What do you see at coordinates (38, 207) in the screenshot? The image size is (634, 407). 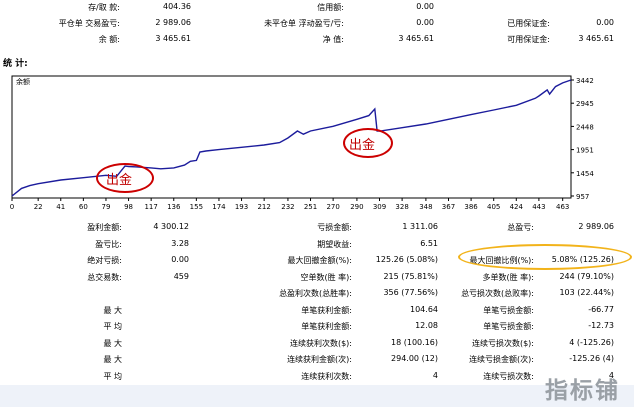 I see `x-tick-label: 22` at bounding box center [38, 207].